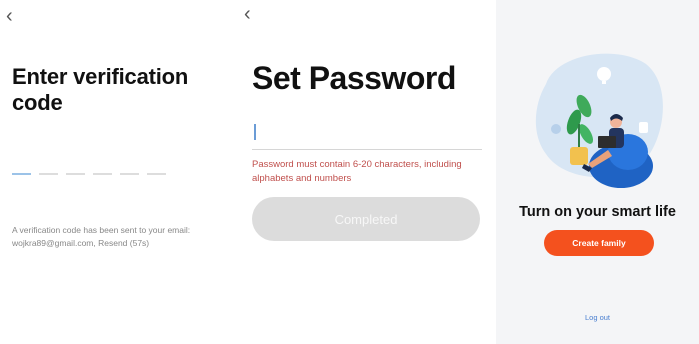 Image resolution: width=699 pixels, height=344 pixels. What do you see at coordinates (255, 132) in the screenshot?
I see `text-caret` at bounding box center [255, 132].